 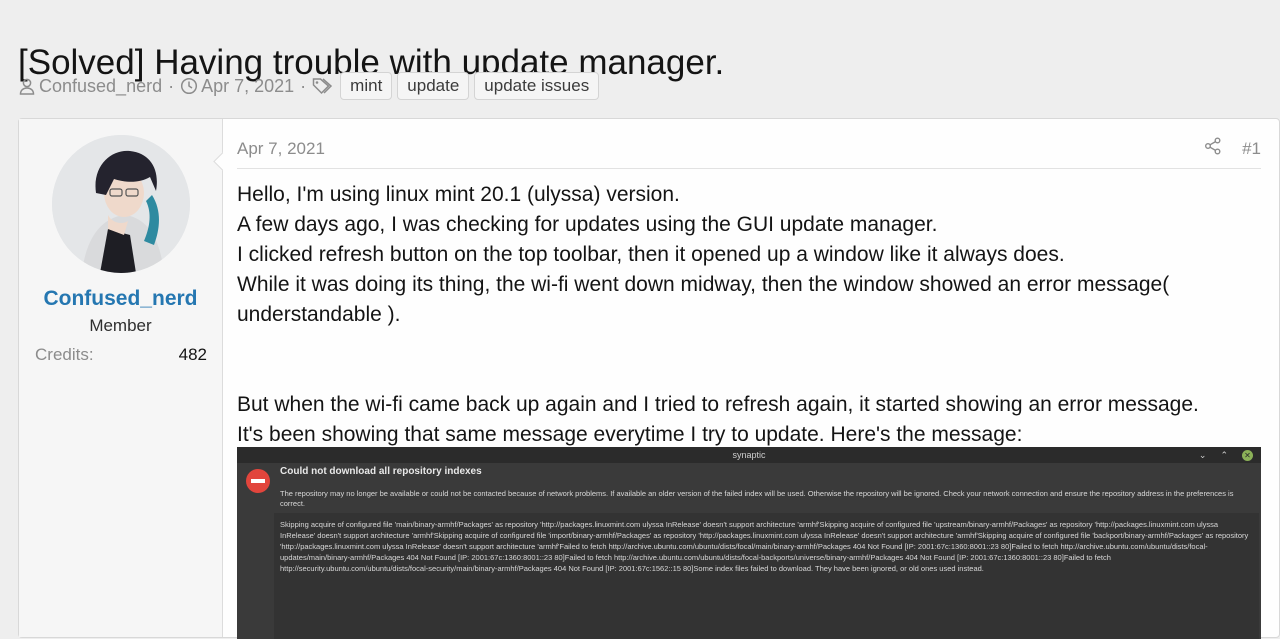 What do you see at coordinates (323, 86) in the screenshot?
I see `tag-icon` at bounding box center [323, 86].